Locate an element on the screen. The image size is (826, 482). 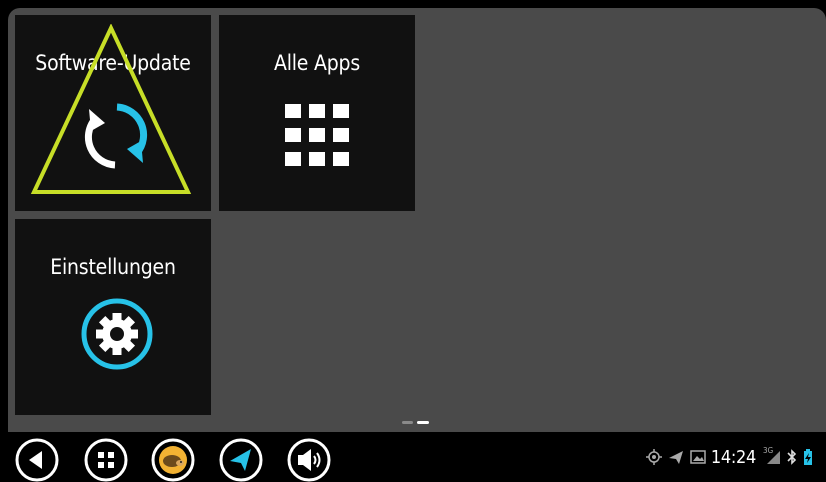
hedgehog-icon is located at coordinates (173, 460).